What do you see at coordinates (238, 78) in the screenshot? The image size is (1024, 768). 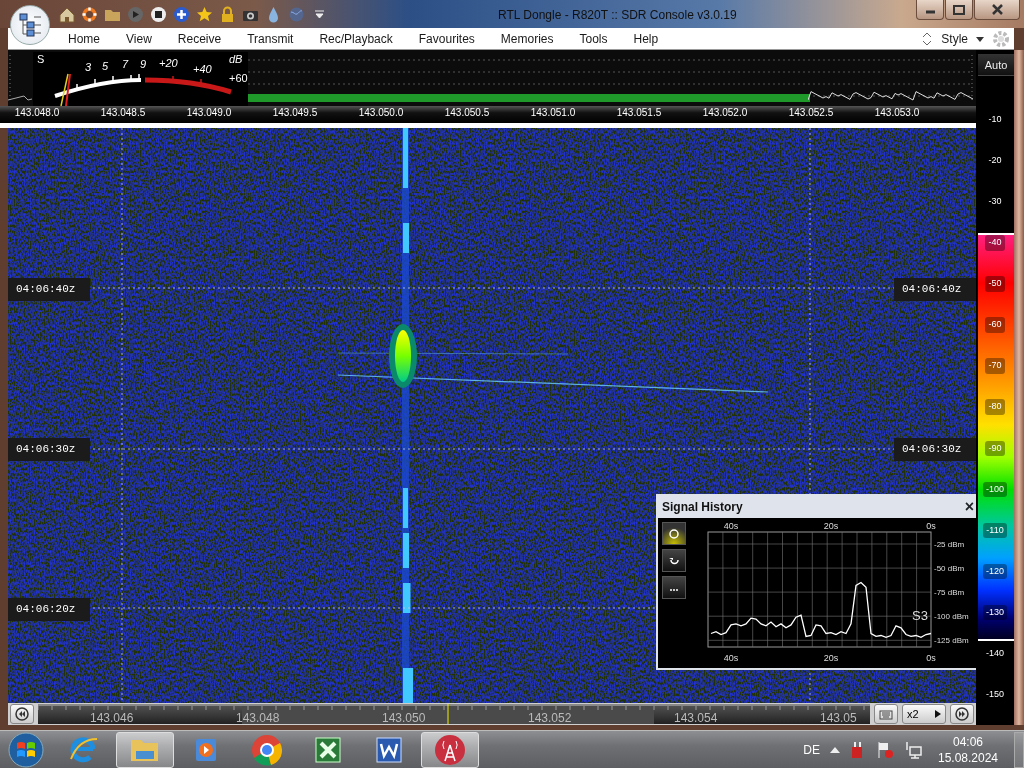 I see `meter-label: +60` at bounding box center [238, 78].